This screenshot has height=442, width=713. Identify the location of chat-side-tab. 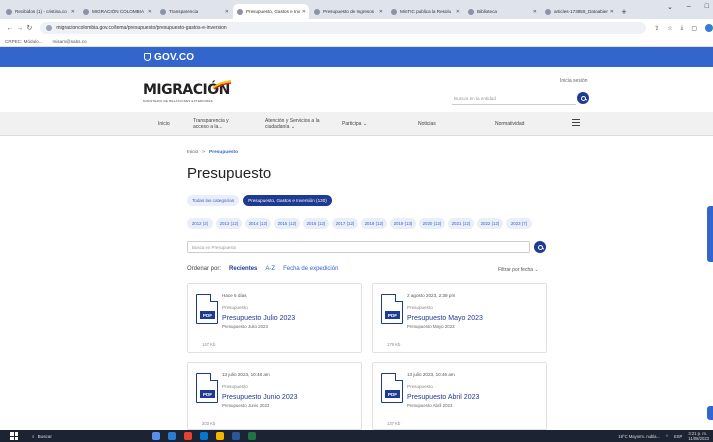
(710, 413).